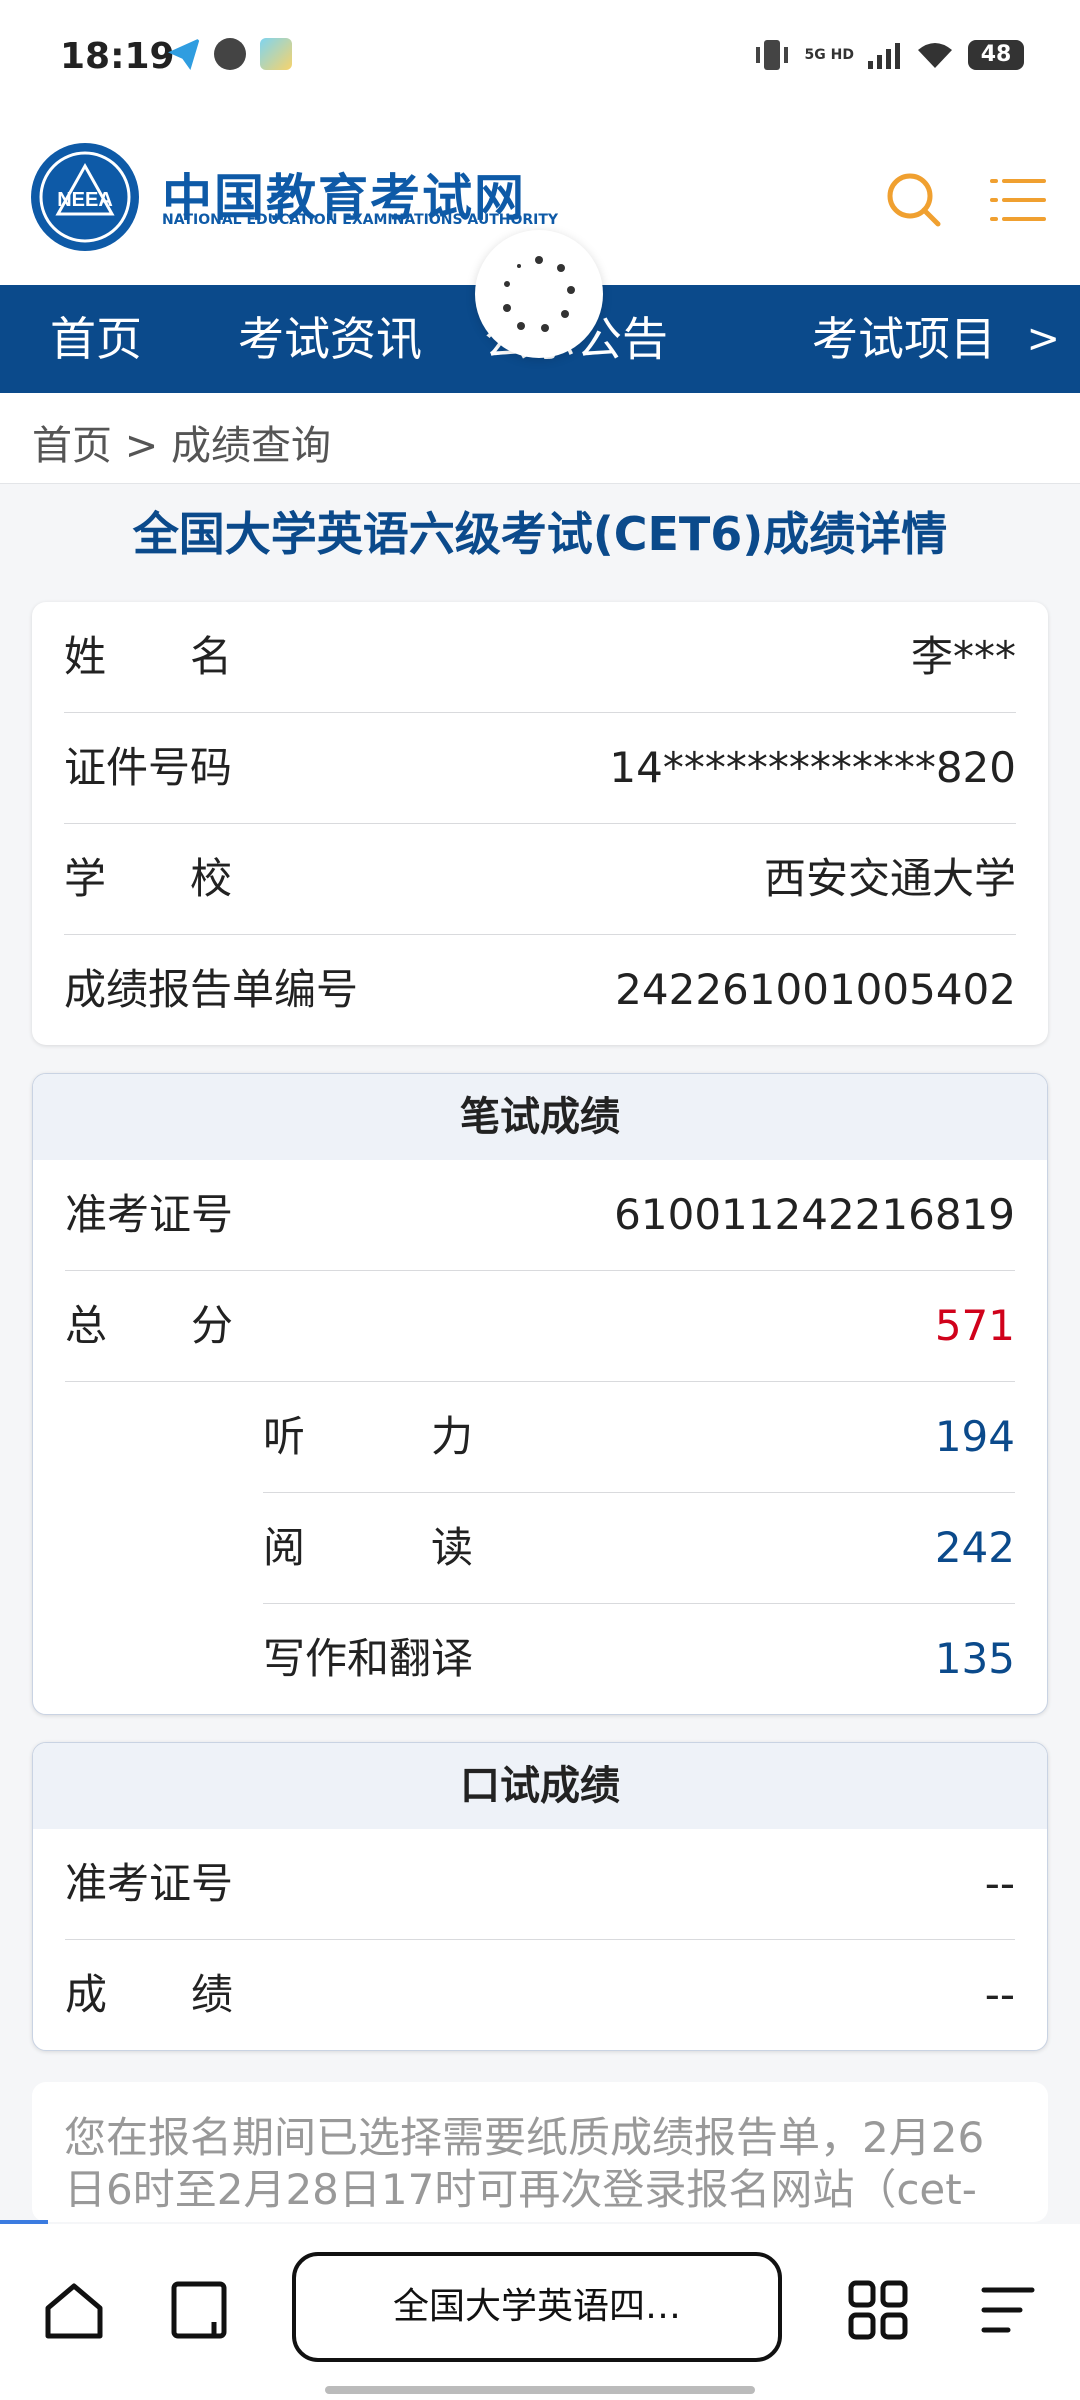 Image resolution: width=1080 pixels, height=2400 pixels. What do you see at coordinates (540, 1326) in the screenshot?
I see `total-score-row: 总 分 571` at bounding box center [540, 1326].